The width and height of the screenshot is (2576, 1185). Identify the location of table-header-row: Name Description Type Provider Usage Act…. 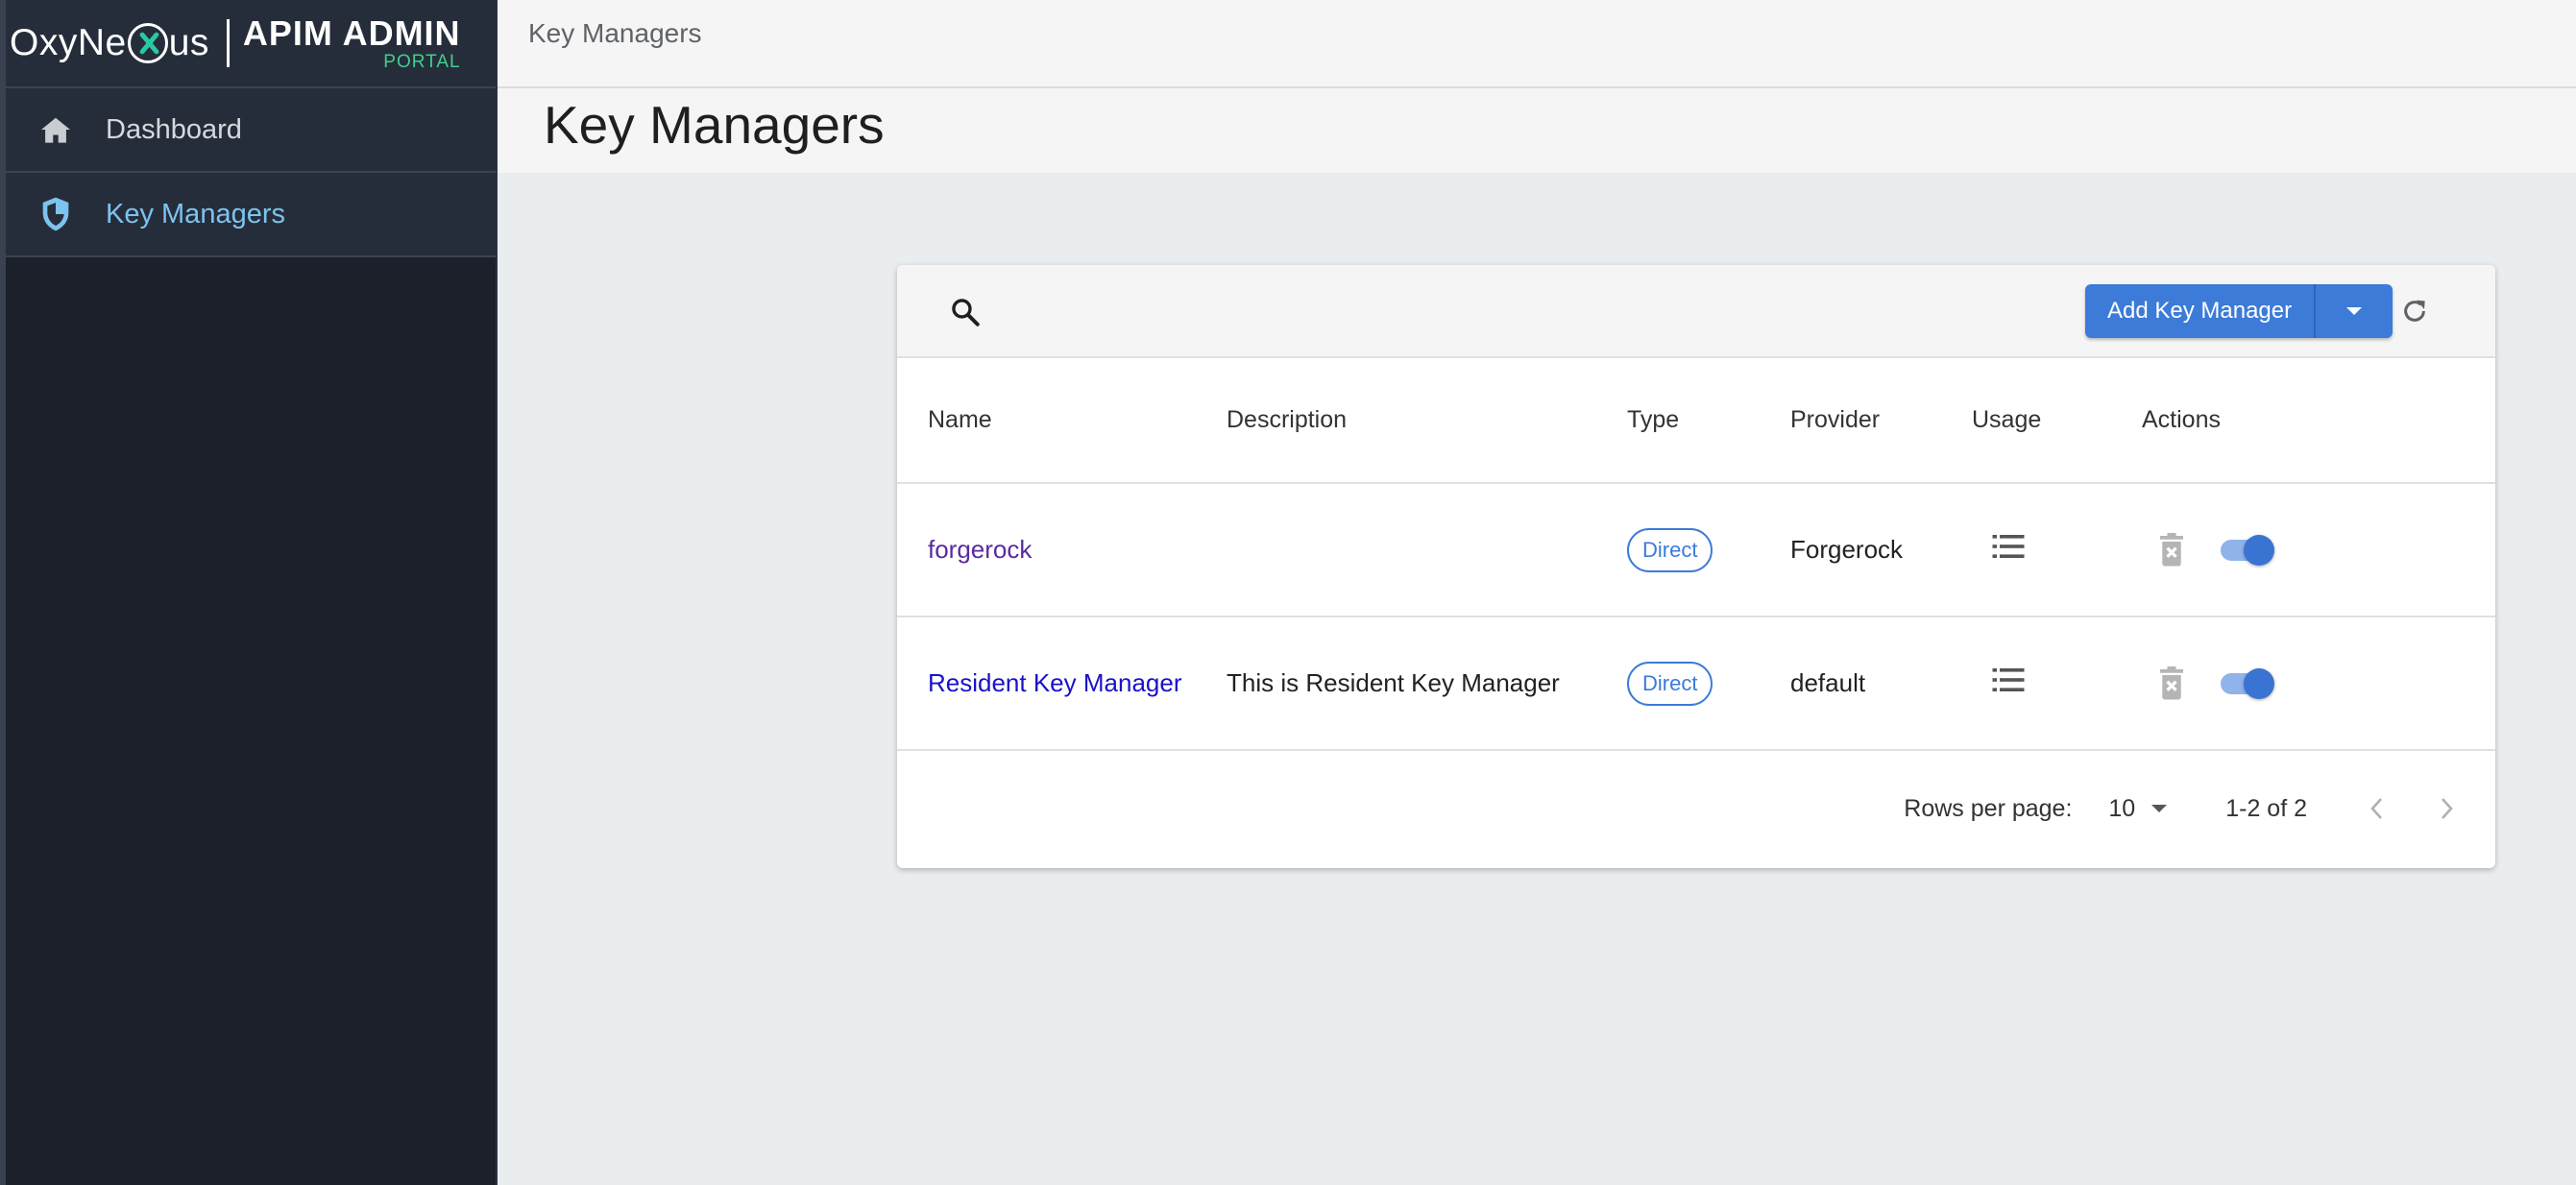
(1696, 420).